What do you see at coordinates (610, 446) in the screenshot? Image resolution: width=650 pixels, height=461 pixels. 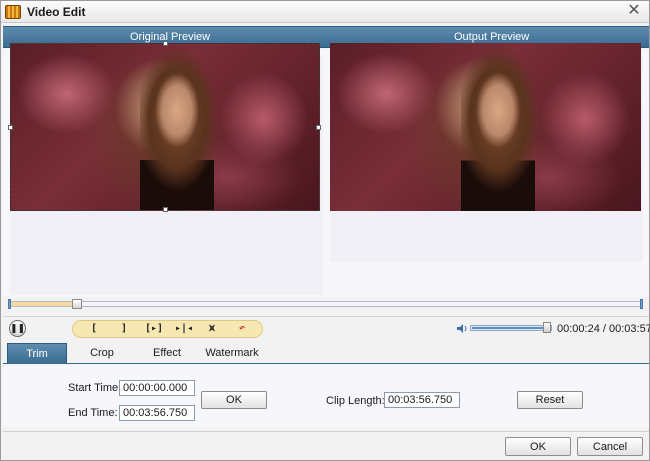 I see `cancel-button: Cancel` at bounding box center [610, 446].